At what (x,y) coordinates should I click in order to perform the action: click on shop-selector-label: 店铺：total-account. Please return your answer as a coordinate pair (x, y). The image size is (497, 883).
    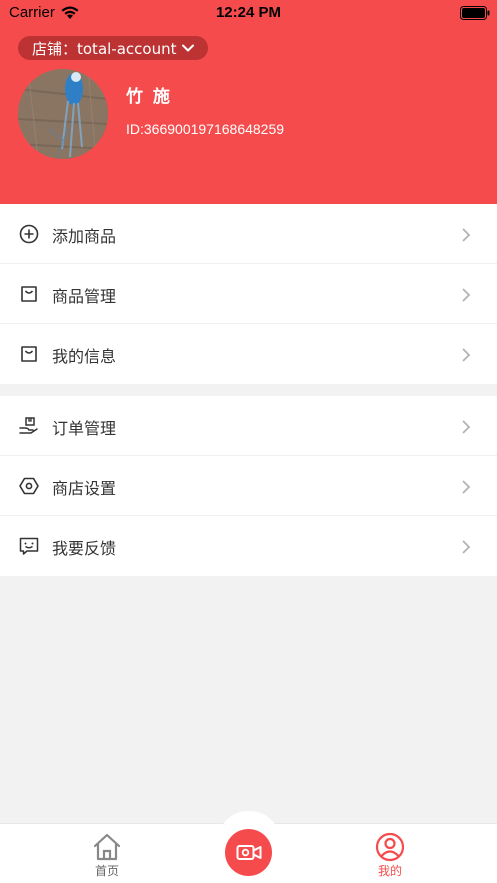
    Looking at the image, I should click on (104, 48).